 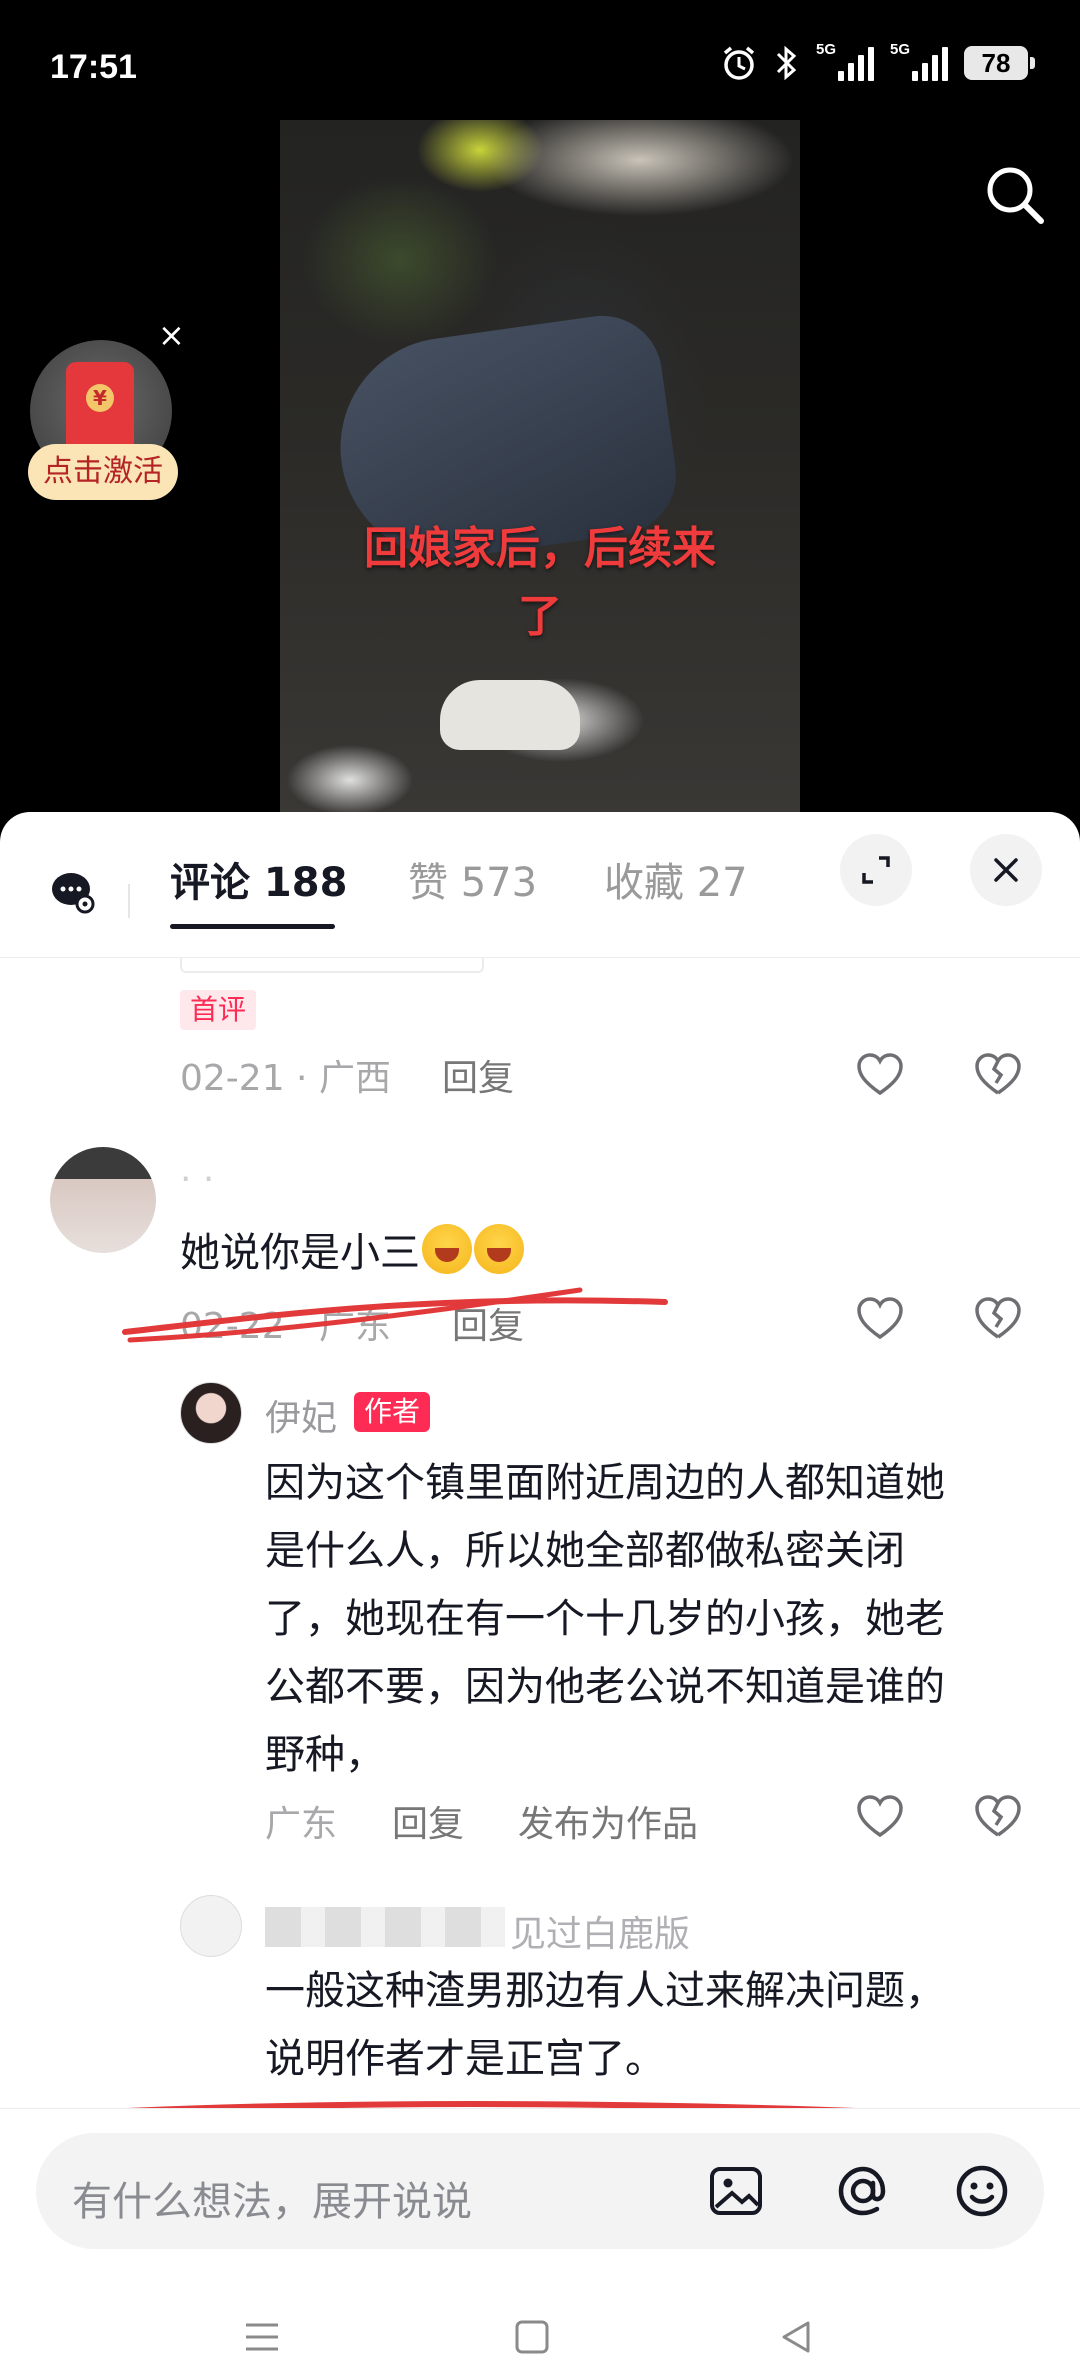 I want to click on close-icon, so click(x=1006, y=870).